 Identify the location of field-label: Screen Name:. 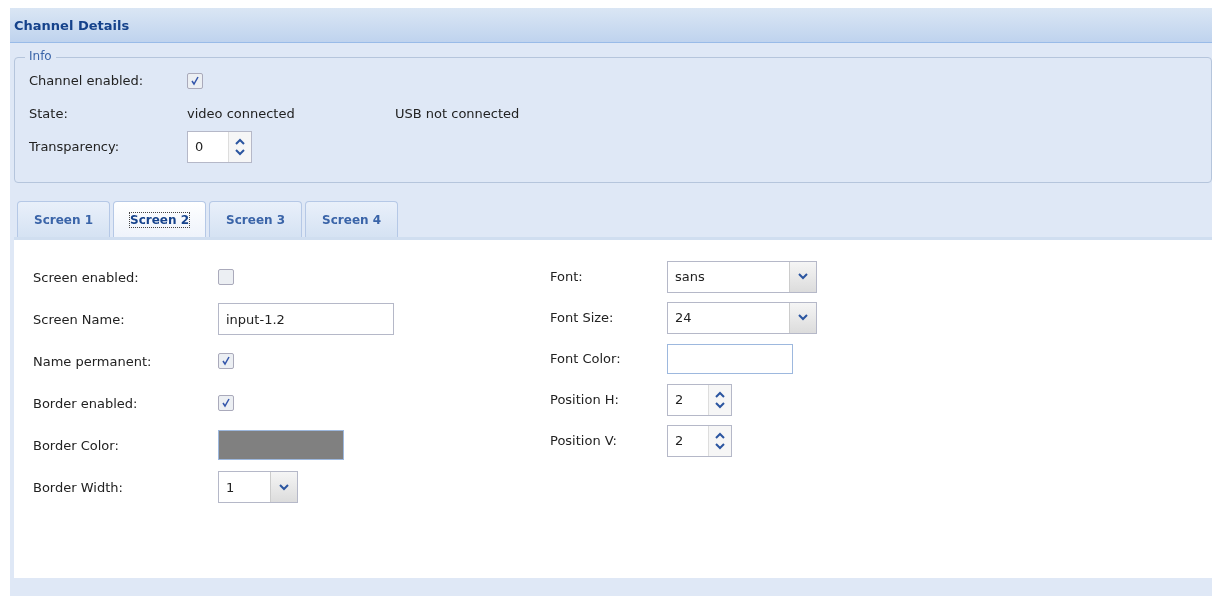
(79, 319).